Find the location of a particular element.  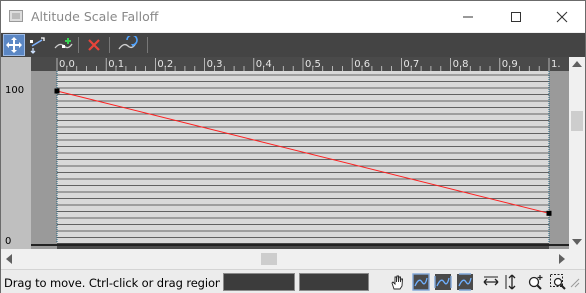

scroll-left-icon is located at coordinates (9, 259).